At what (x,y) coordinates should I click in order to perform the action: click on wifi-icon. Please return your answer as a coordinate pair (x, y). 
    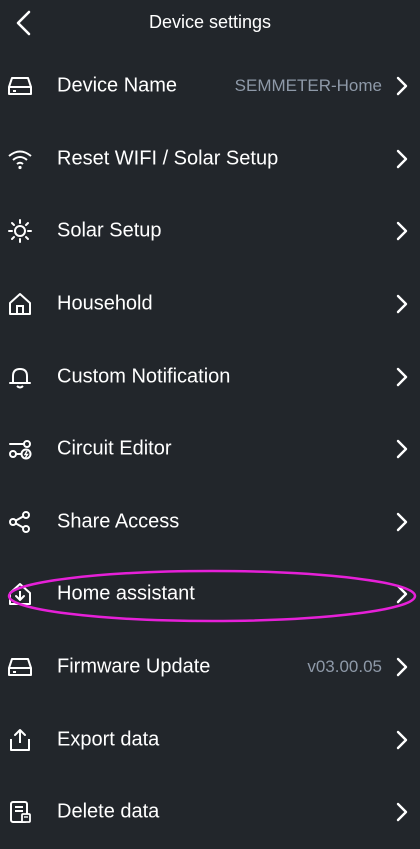
    Looking at the image, I should click on (20, 159).